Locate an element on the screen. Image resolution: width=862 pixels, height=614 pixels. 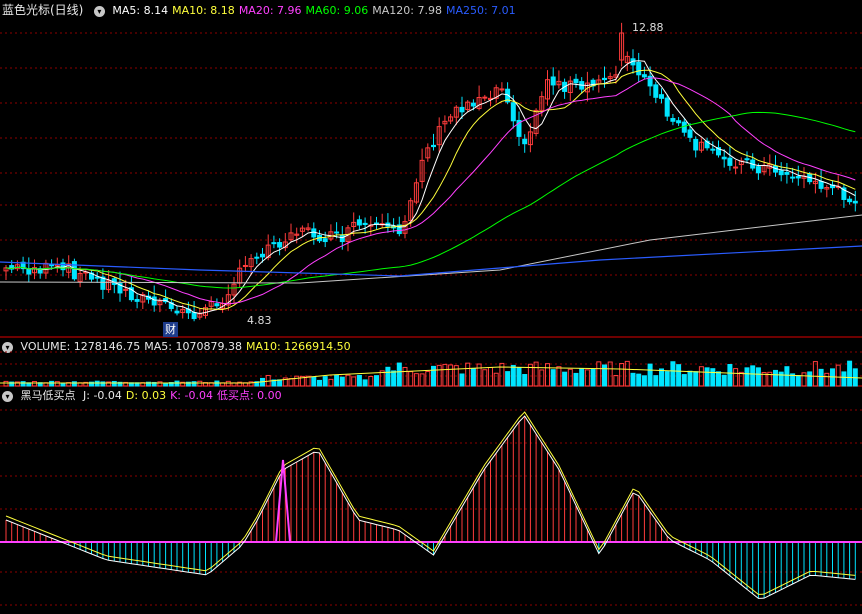
ma120-line is located at coordinates (431, 249).